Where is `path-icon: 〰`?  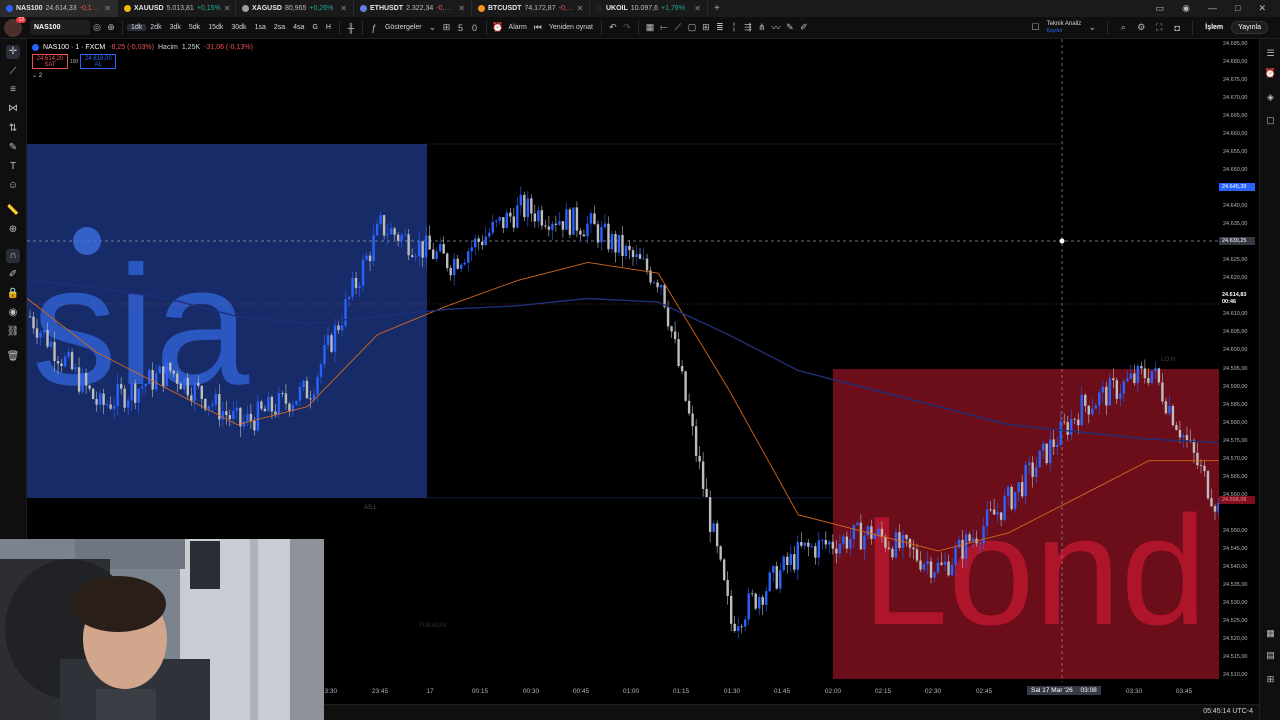
path-icon: 〰 is located at coordinates (776, 28).